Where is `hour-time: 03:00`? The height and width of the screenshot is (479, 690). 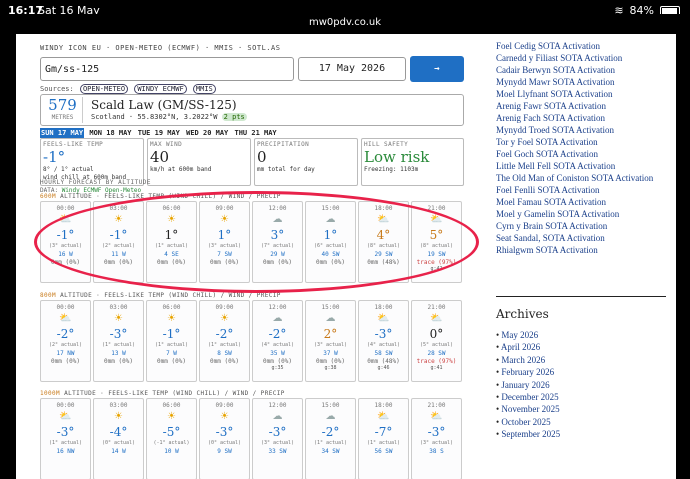
hour-time: 03:00 is located at coordinates (118, 307).